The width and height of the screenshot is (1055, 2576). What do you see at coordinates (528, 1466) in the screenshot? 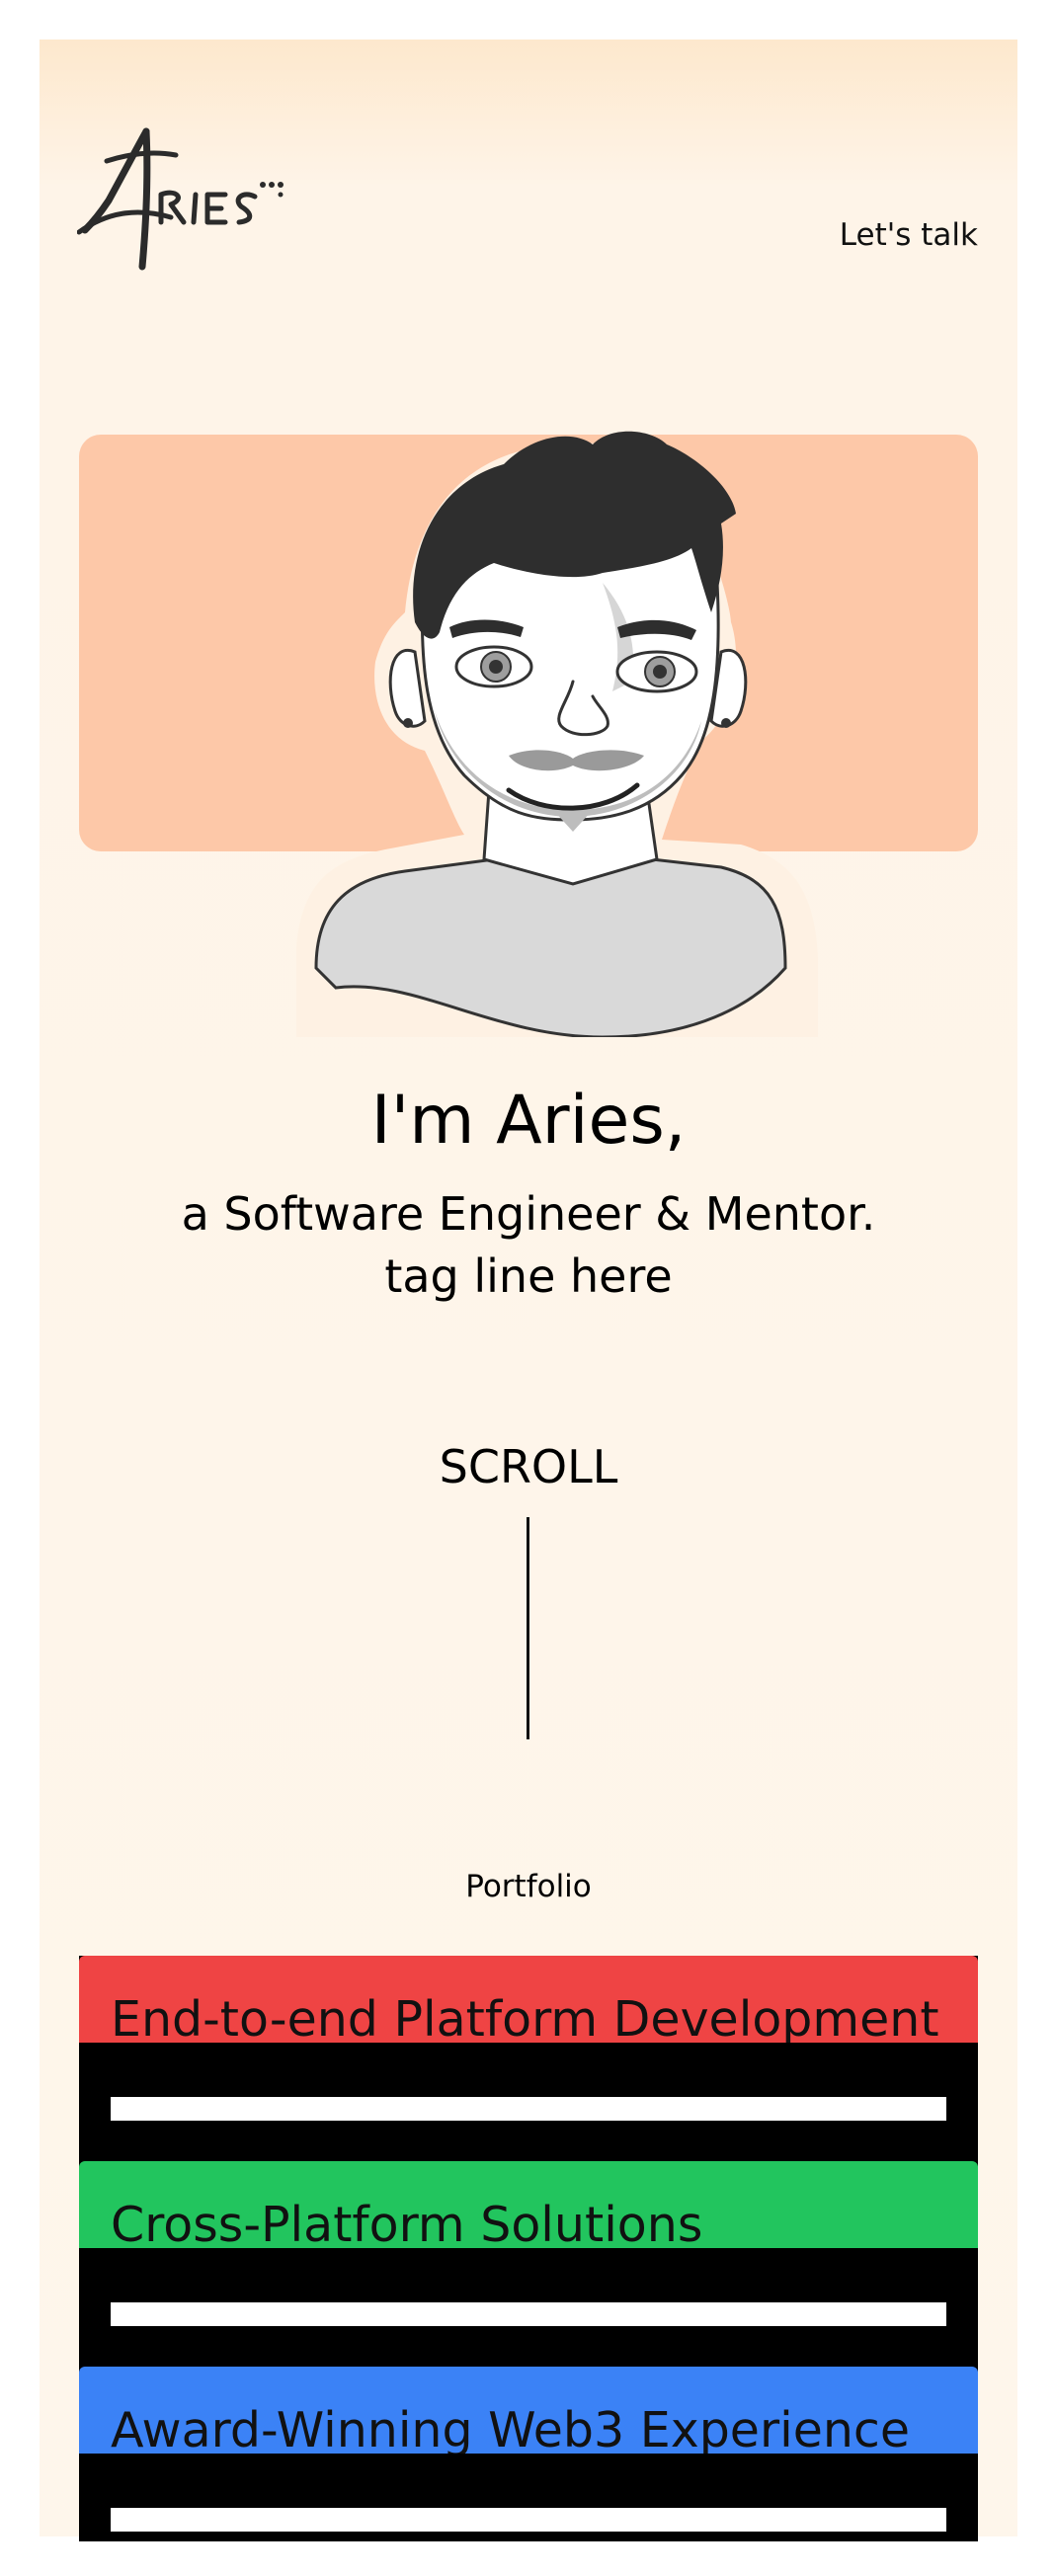
I see `scroll-label: SCROLL` at bounding box center [528, 1466].